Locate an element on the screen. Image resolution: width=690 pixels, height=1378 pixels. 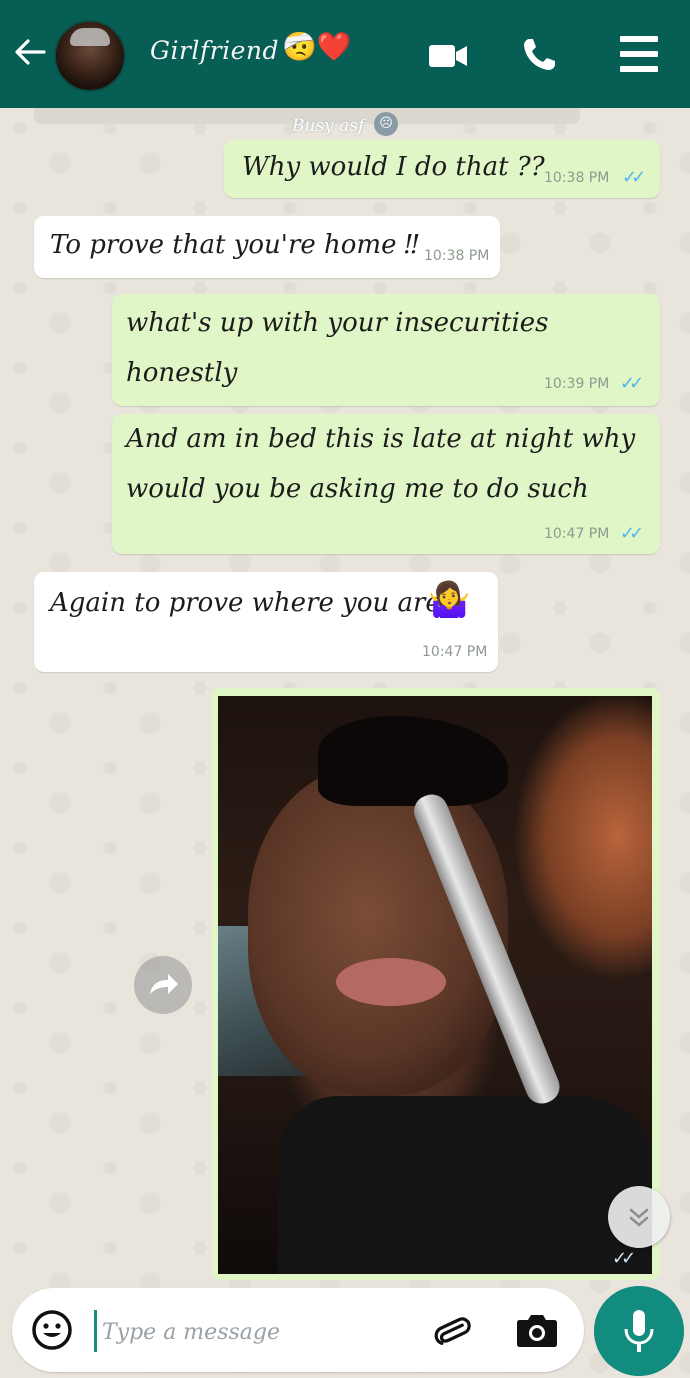
photo-hair is located at coordinates (413, 761).